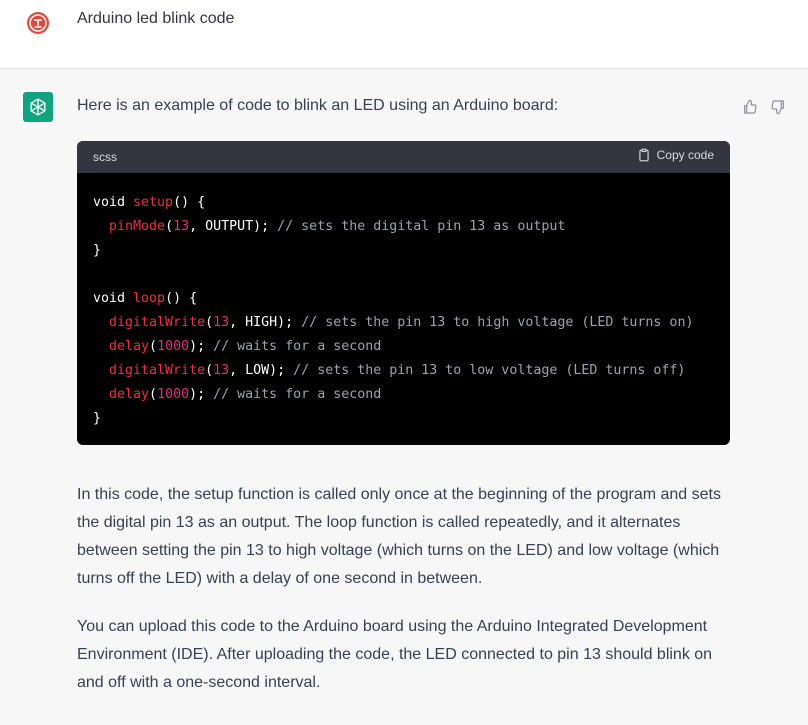 The width and height of the screenshot is (808, 725). I want to click on code-function: loop, so click(149, 298).